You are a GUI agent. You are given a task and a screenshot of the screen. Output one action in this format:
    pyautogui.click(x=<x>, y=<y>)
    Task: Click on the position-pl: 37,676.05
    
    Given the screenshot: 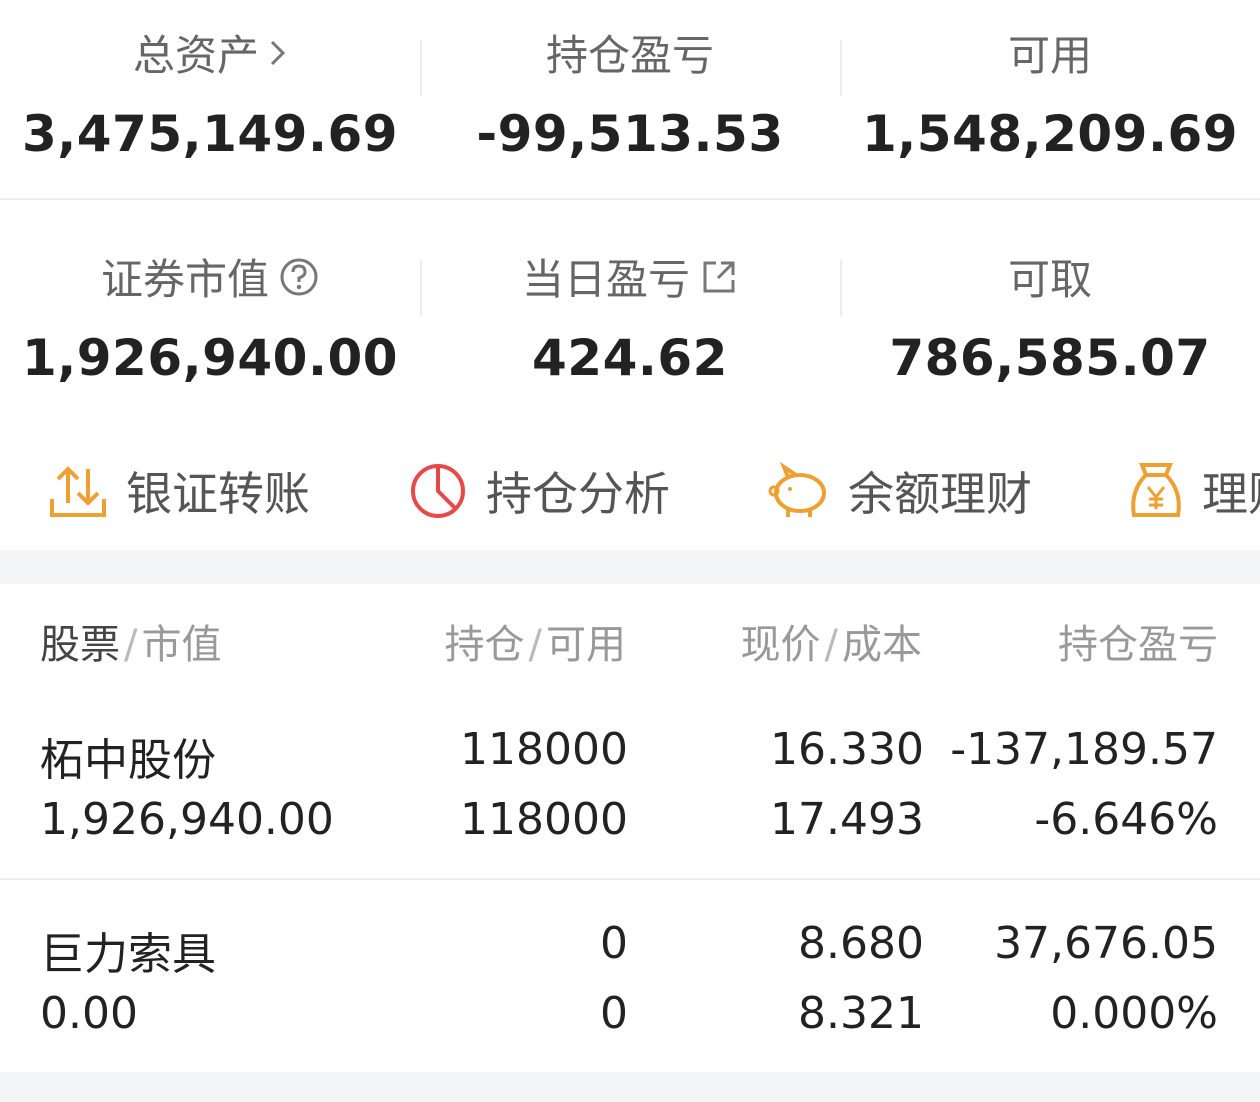 What is the action you would take?
    pyautogui.click(x=1106, y=943)
    